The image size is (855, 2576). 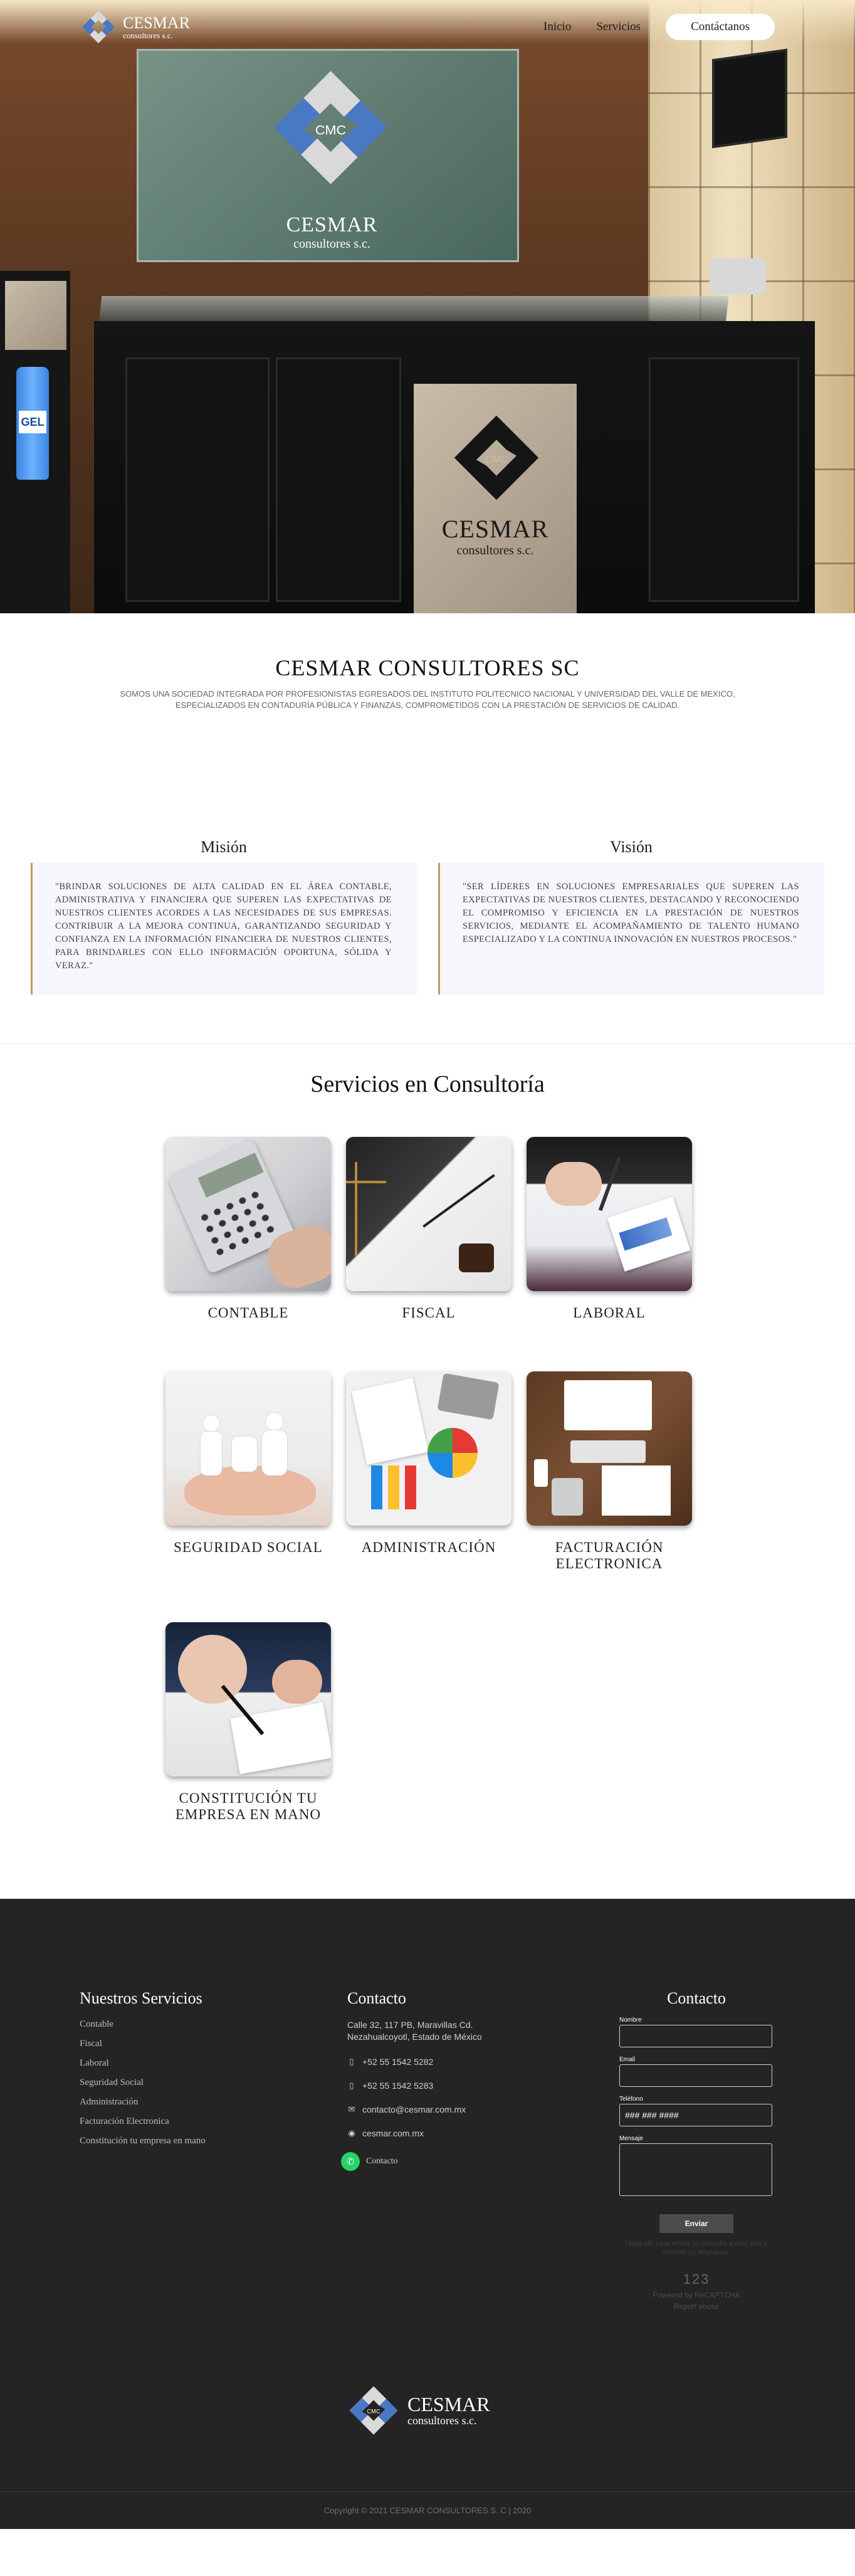 I want to click on service-card-constitucion-empresa: CONSTITUCIÓN TU EMPRESA EN MANO, so click(x=248, y=1723).